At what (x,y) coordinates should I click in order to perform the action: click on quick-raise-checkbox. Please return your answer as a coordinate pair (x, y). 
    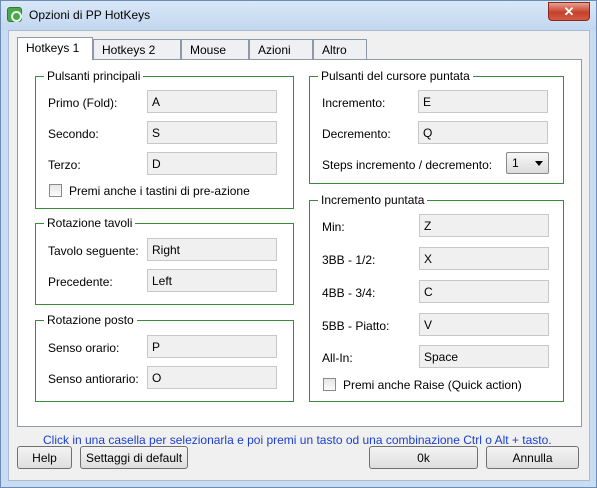
    Looking at the image, I should click on (329, 384).